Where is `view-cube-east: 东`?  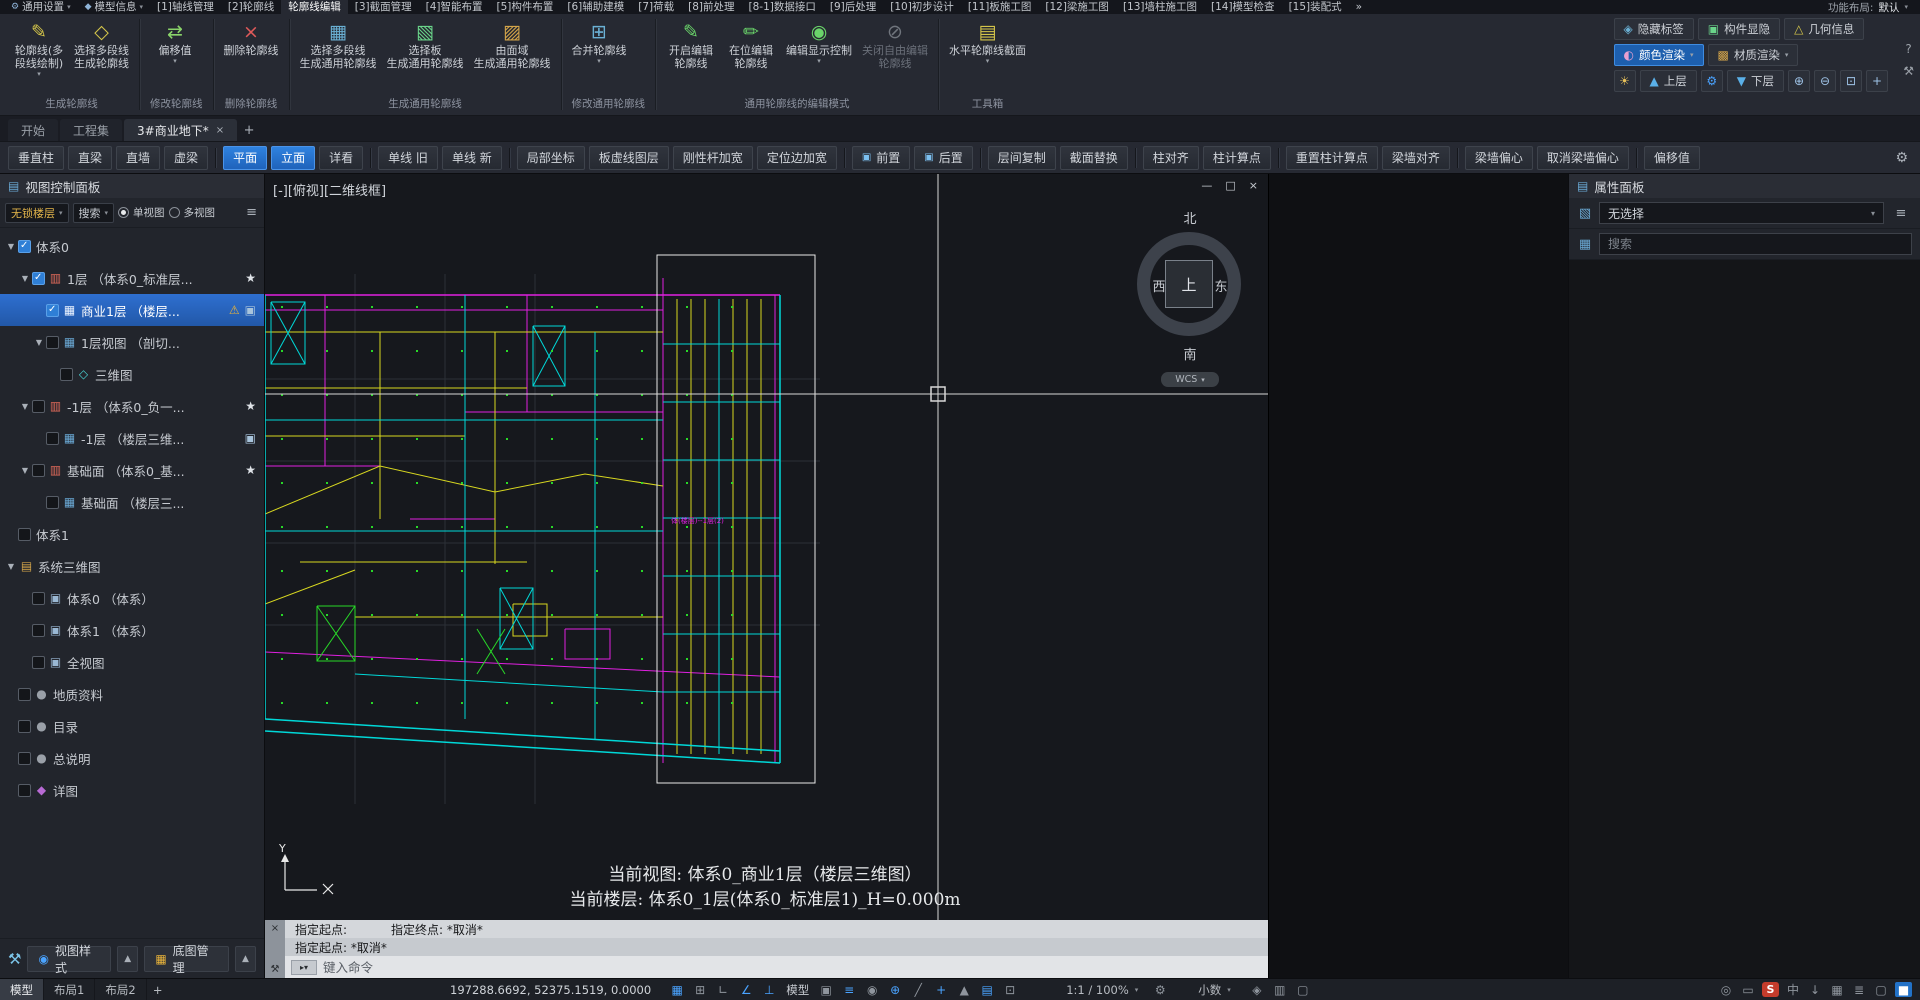 view-cube-east: 东 is located at coordinates (1221, 285).